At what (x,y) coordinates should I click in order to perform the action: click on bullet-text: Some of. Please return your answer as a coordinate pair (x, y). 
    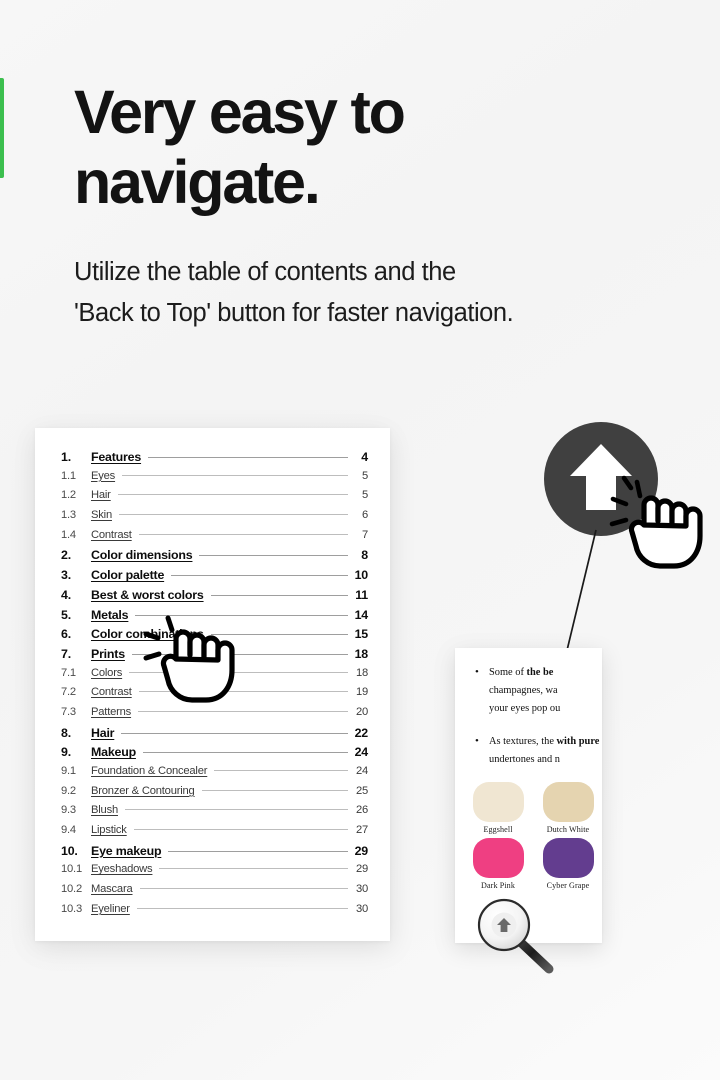
    Looking at the image, I should click on (508, 672).